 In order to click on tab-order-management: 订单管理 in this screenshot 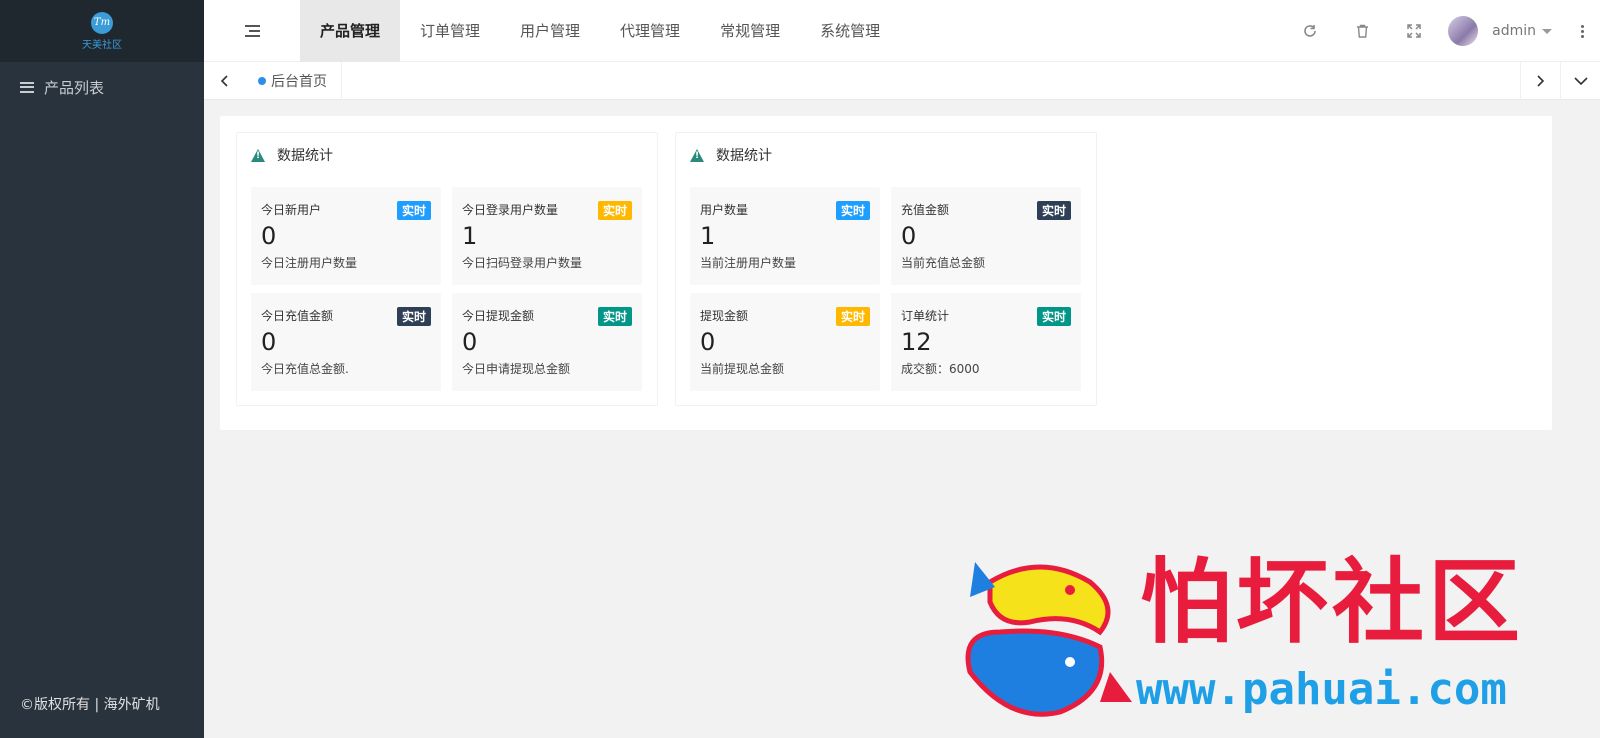, I will do `click(450, 31)`.